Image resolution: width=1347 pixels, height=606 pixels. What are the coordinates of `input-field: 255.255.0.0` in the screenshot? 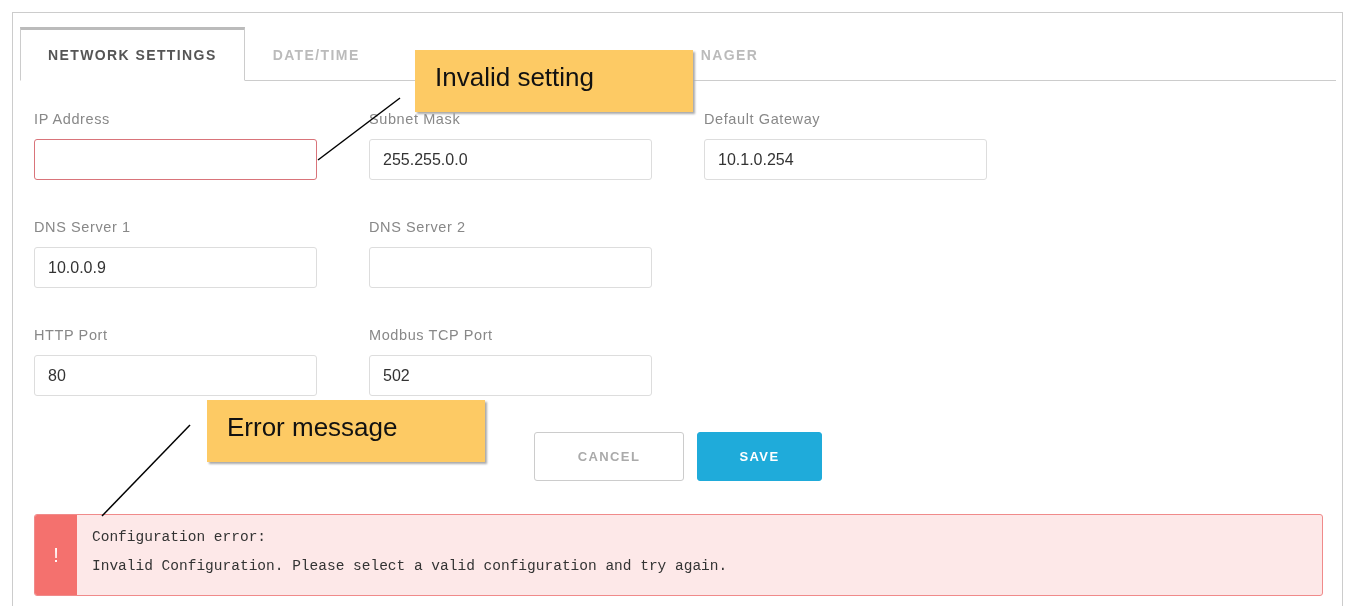 It's located at (510, 159).